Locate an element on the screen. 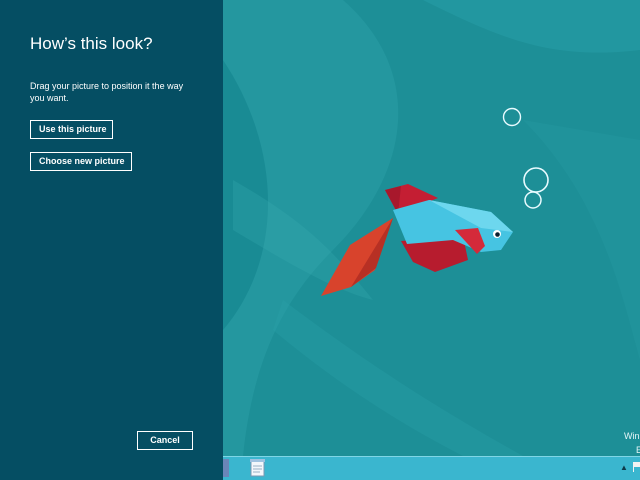 The image size is (640, 480). notepad-icon is located at coordinates (258, 468).